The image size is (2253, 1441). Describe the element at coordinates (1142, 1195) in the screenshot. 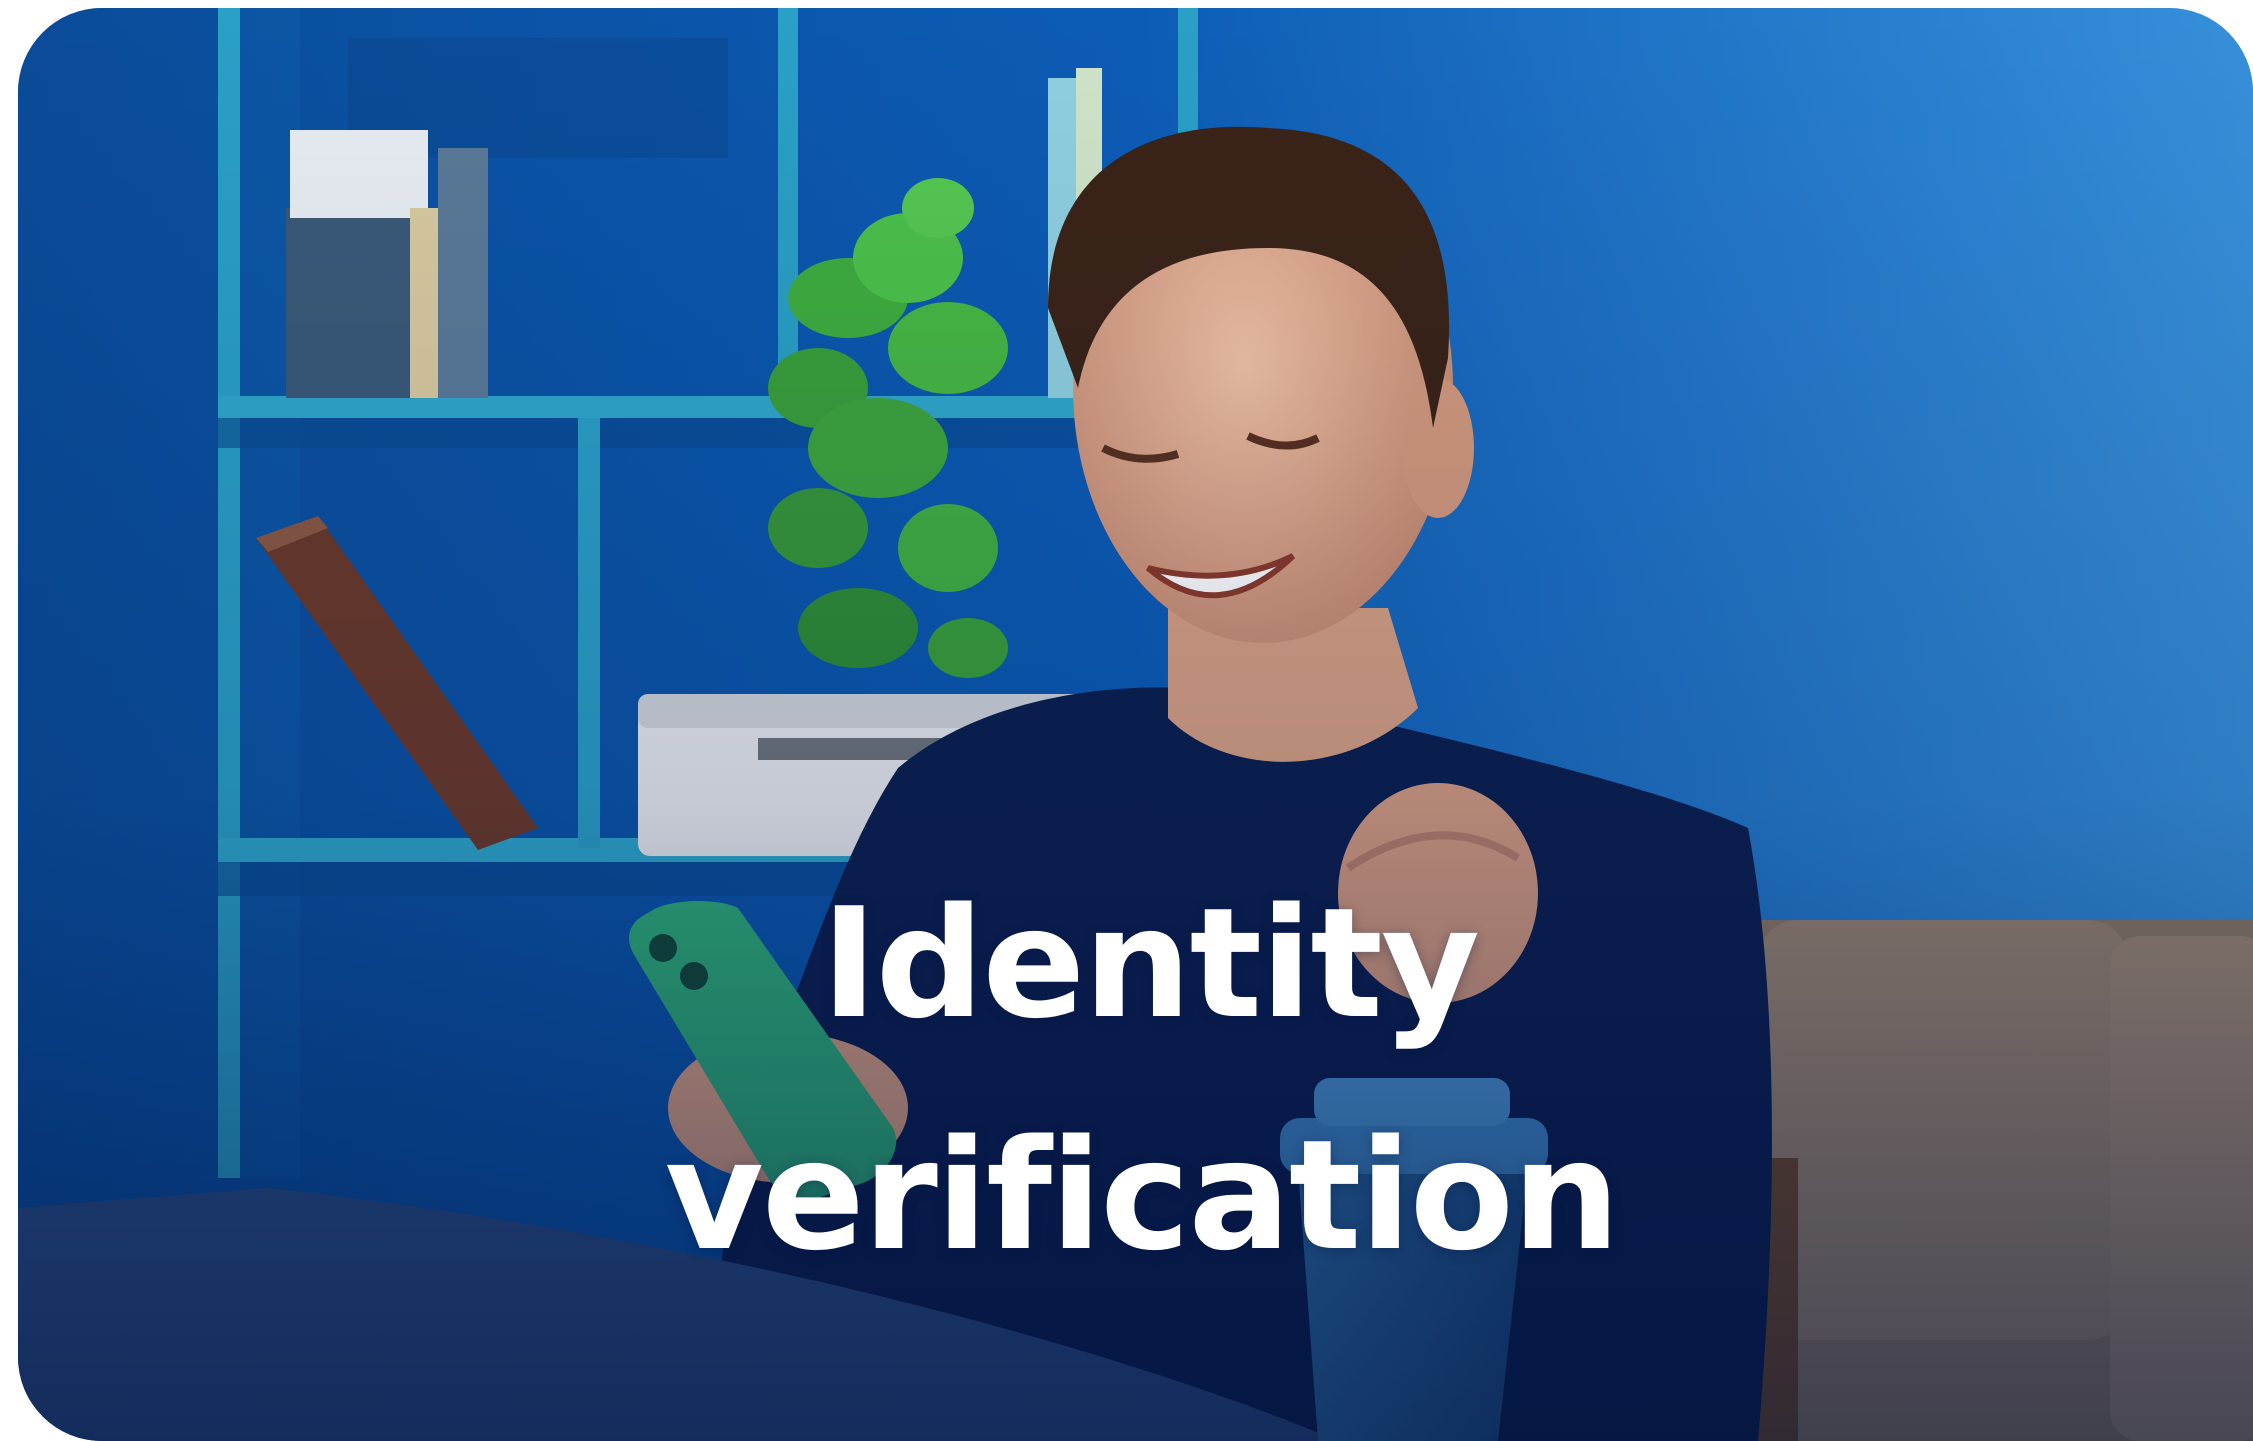

I see `card-title-line-2: verification` at that location.